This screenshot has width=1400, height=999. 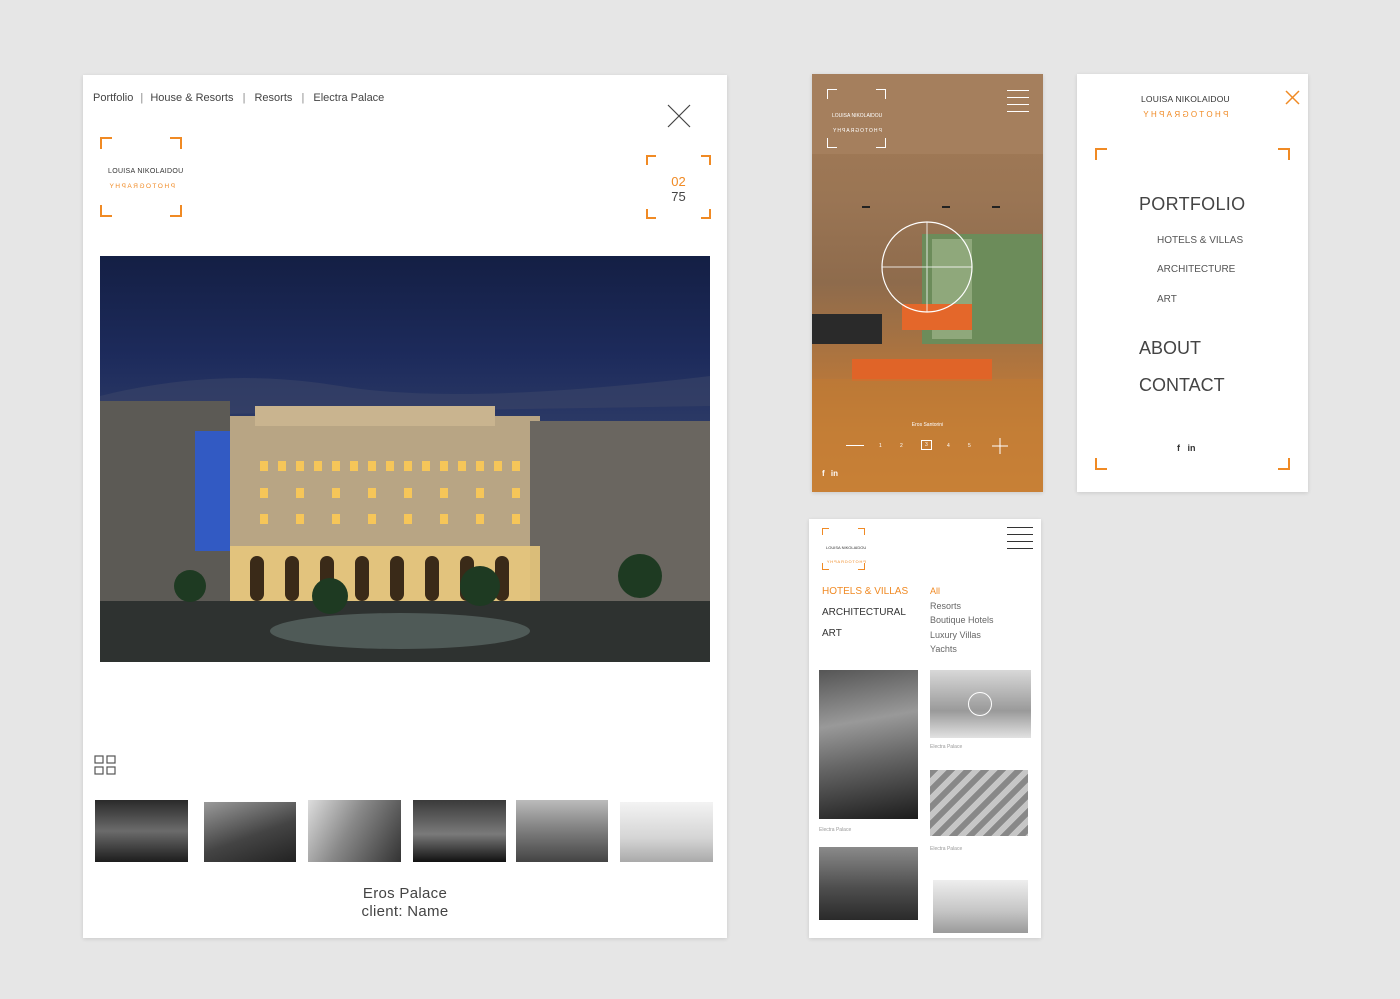 What do you see at coordinates (142, 177) in the screenshot?
I see `logo: LOUISA NIKOLAIDOU PHOTOGRAPHY` at bounding box center [142, 177].